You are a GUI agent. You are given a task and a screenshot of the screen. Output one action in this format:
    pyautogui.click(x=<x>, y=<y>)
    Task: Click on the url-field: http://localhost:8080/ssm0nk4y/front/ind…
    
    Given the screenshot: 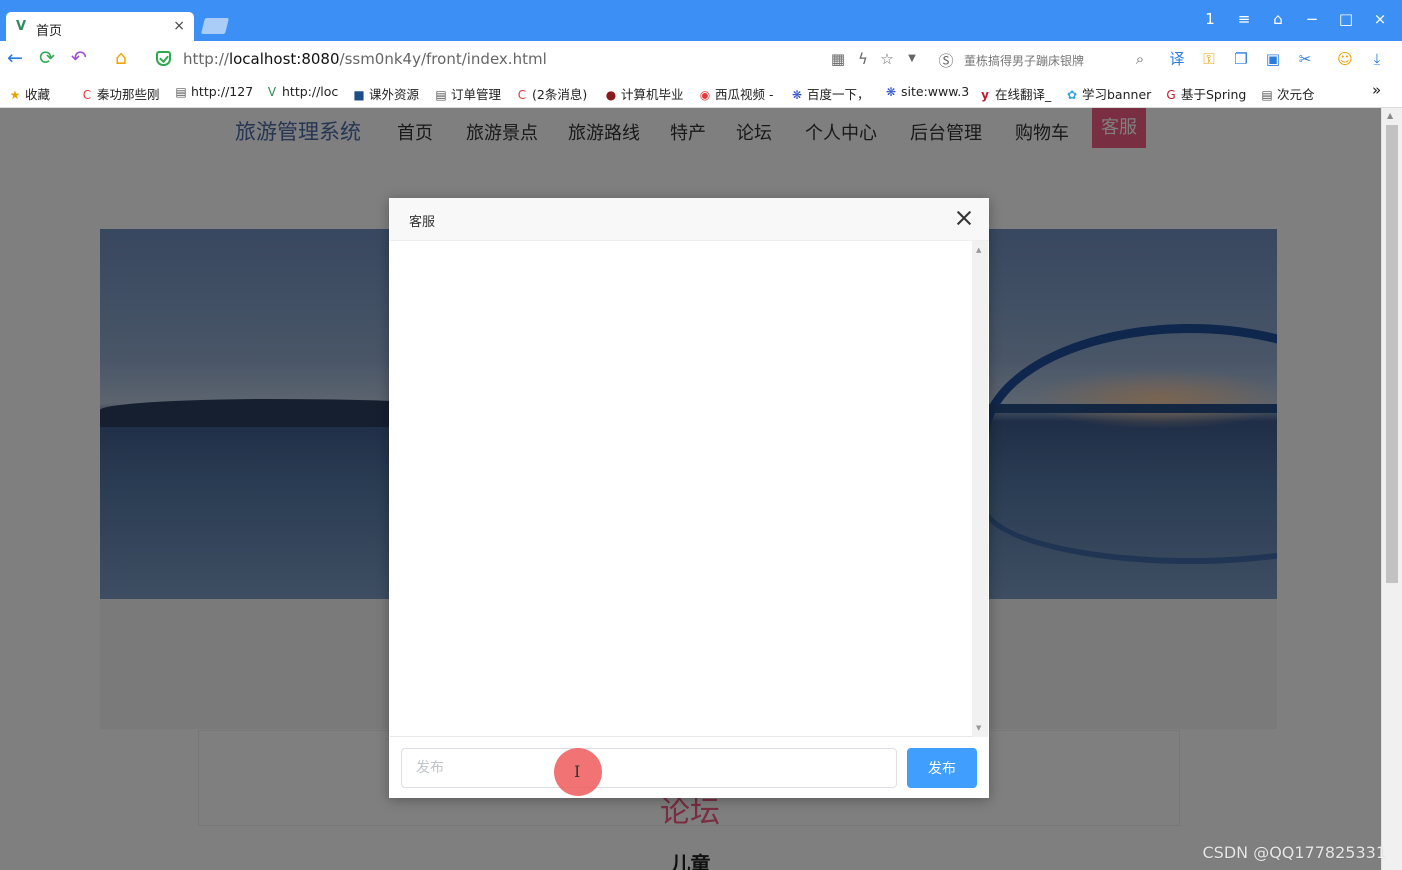 What is the action you would take?
    pyautogui.click(x=365, y=59)
    